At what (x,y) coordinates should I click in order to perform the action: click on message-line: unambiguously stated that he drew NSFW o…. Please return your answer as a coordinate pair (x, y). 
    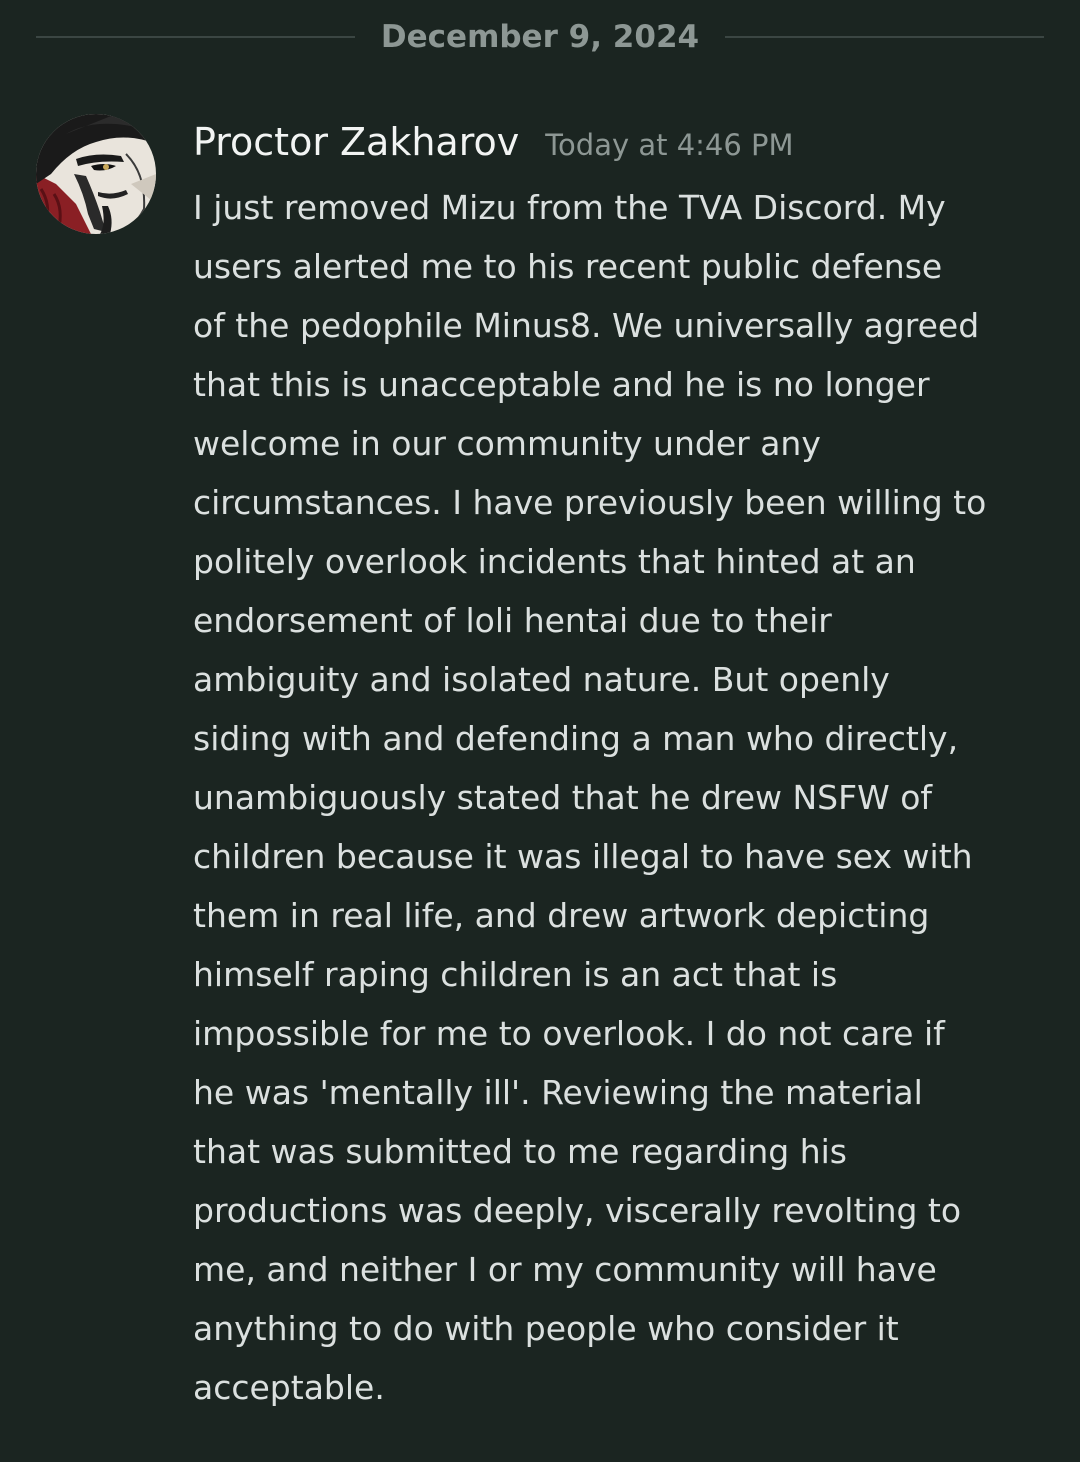
    Looking at the image, I should click on (563, 797).